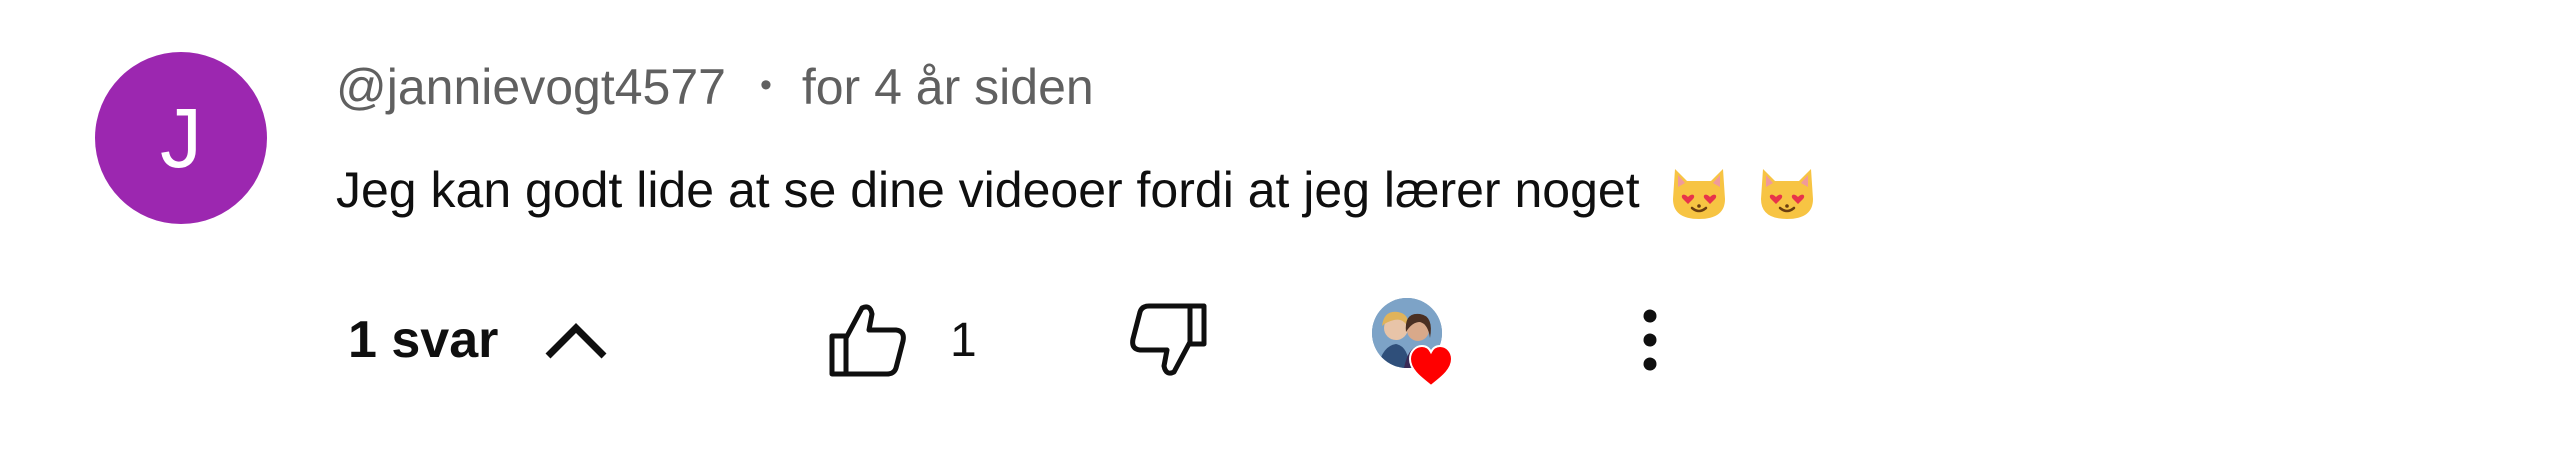  I want to click on like-count: 1, so click(963, 340).